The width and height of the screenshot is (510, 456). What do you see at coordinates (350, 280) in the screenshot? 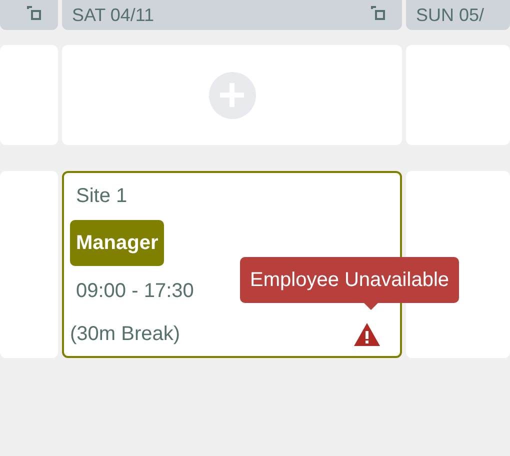
I see `warning-tooltip: Employee Unavailable` at bounding box center [350, 280].